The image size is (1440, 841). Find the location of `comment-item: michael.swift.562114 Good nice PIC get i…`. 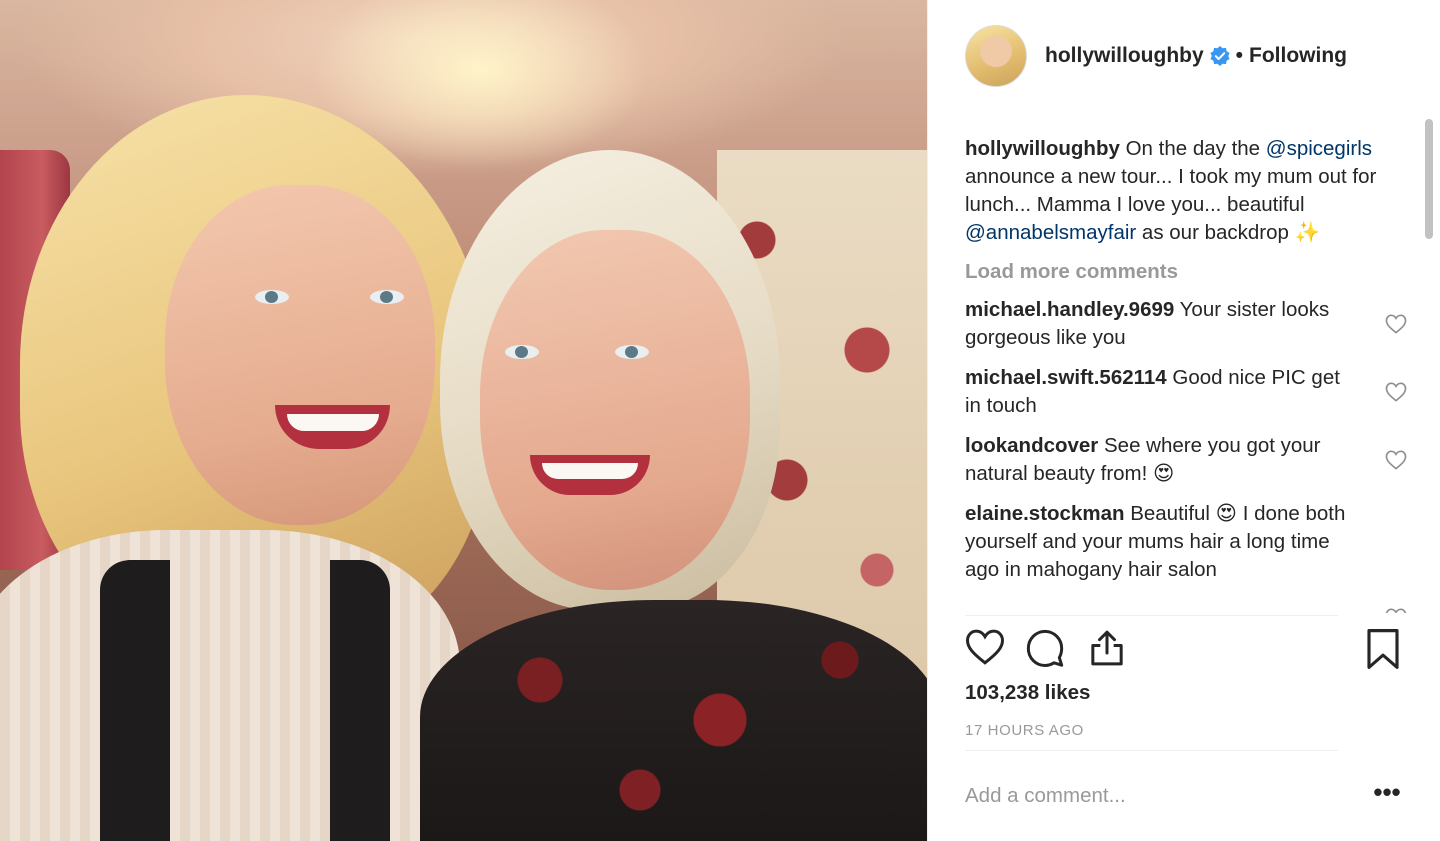

comment-item: michael.swift.562114 Good nice PIC get i… is located at coordinates (1189, 392).